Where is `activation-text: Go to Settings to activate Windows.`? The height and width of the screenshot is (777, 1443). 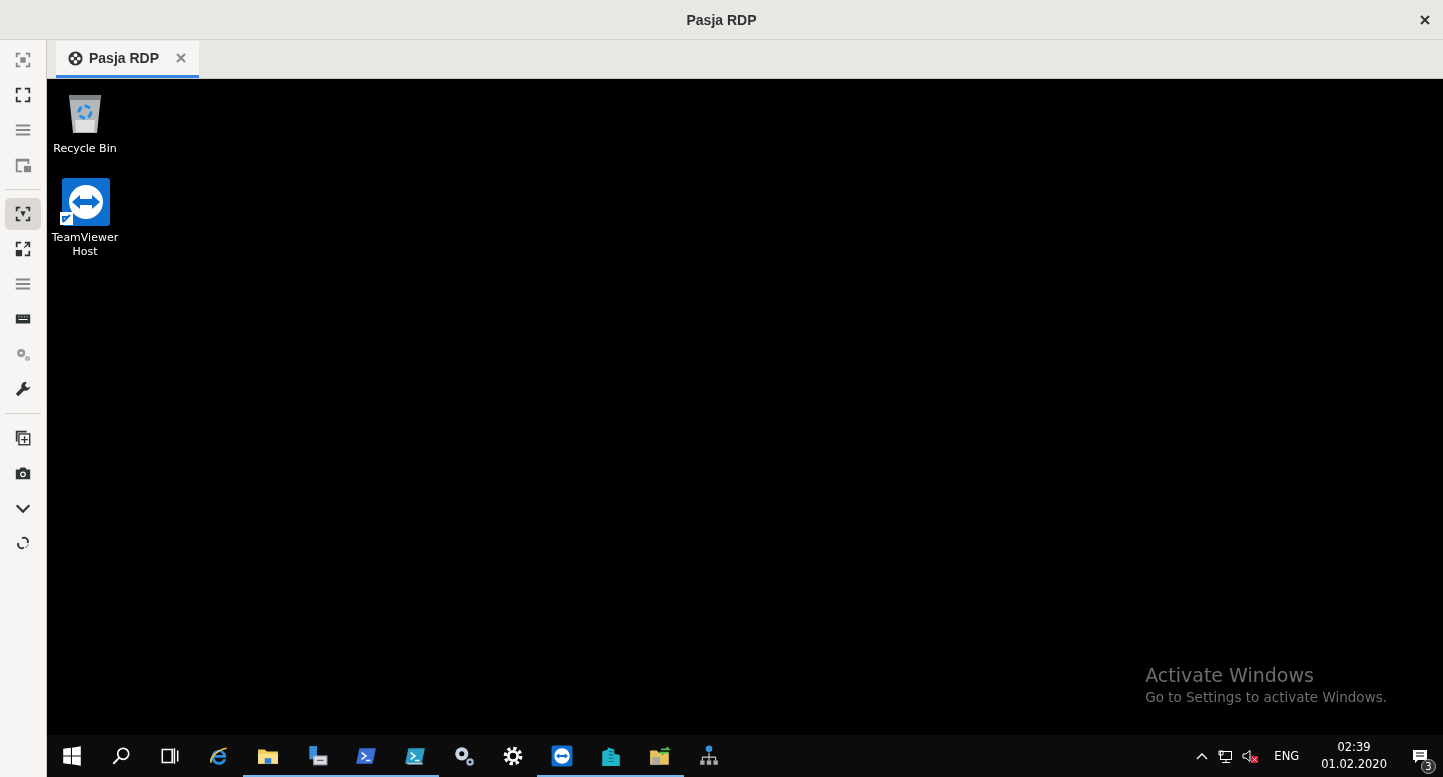
activation-text: Go to Settings to activate Windows. is located at coordinates (1266, 697).